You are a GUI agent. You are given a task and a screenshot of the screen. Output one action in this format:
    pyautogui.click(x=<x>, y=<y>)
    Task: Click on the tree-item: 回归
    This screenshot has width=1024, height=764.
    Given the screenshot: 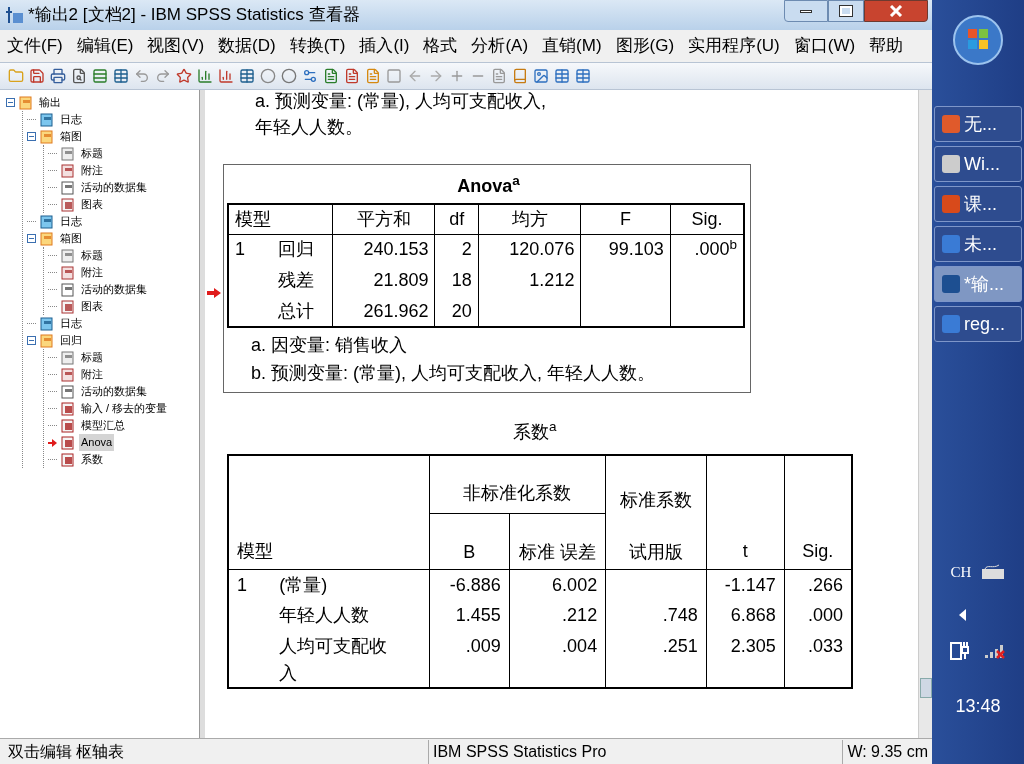 What is the action you would take?
    pyautogui.click(x=71, y=340)
    